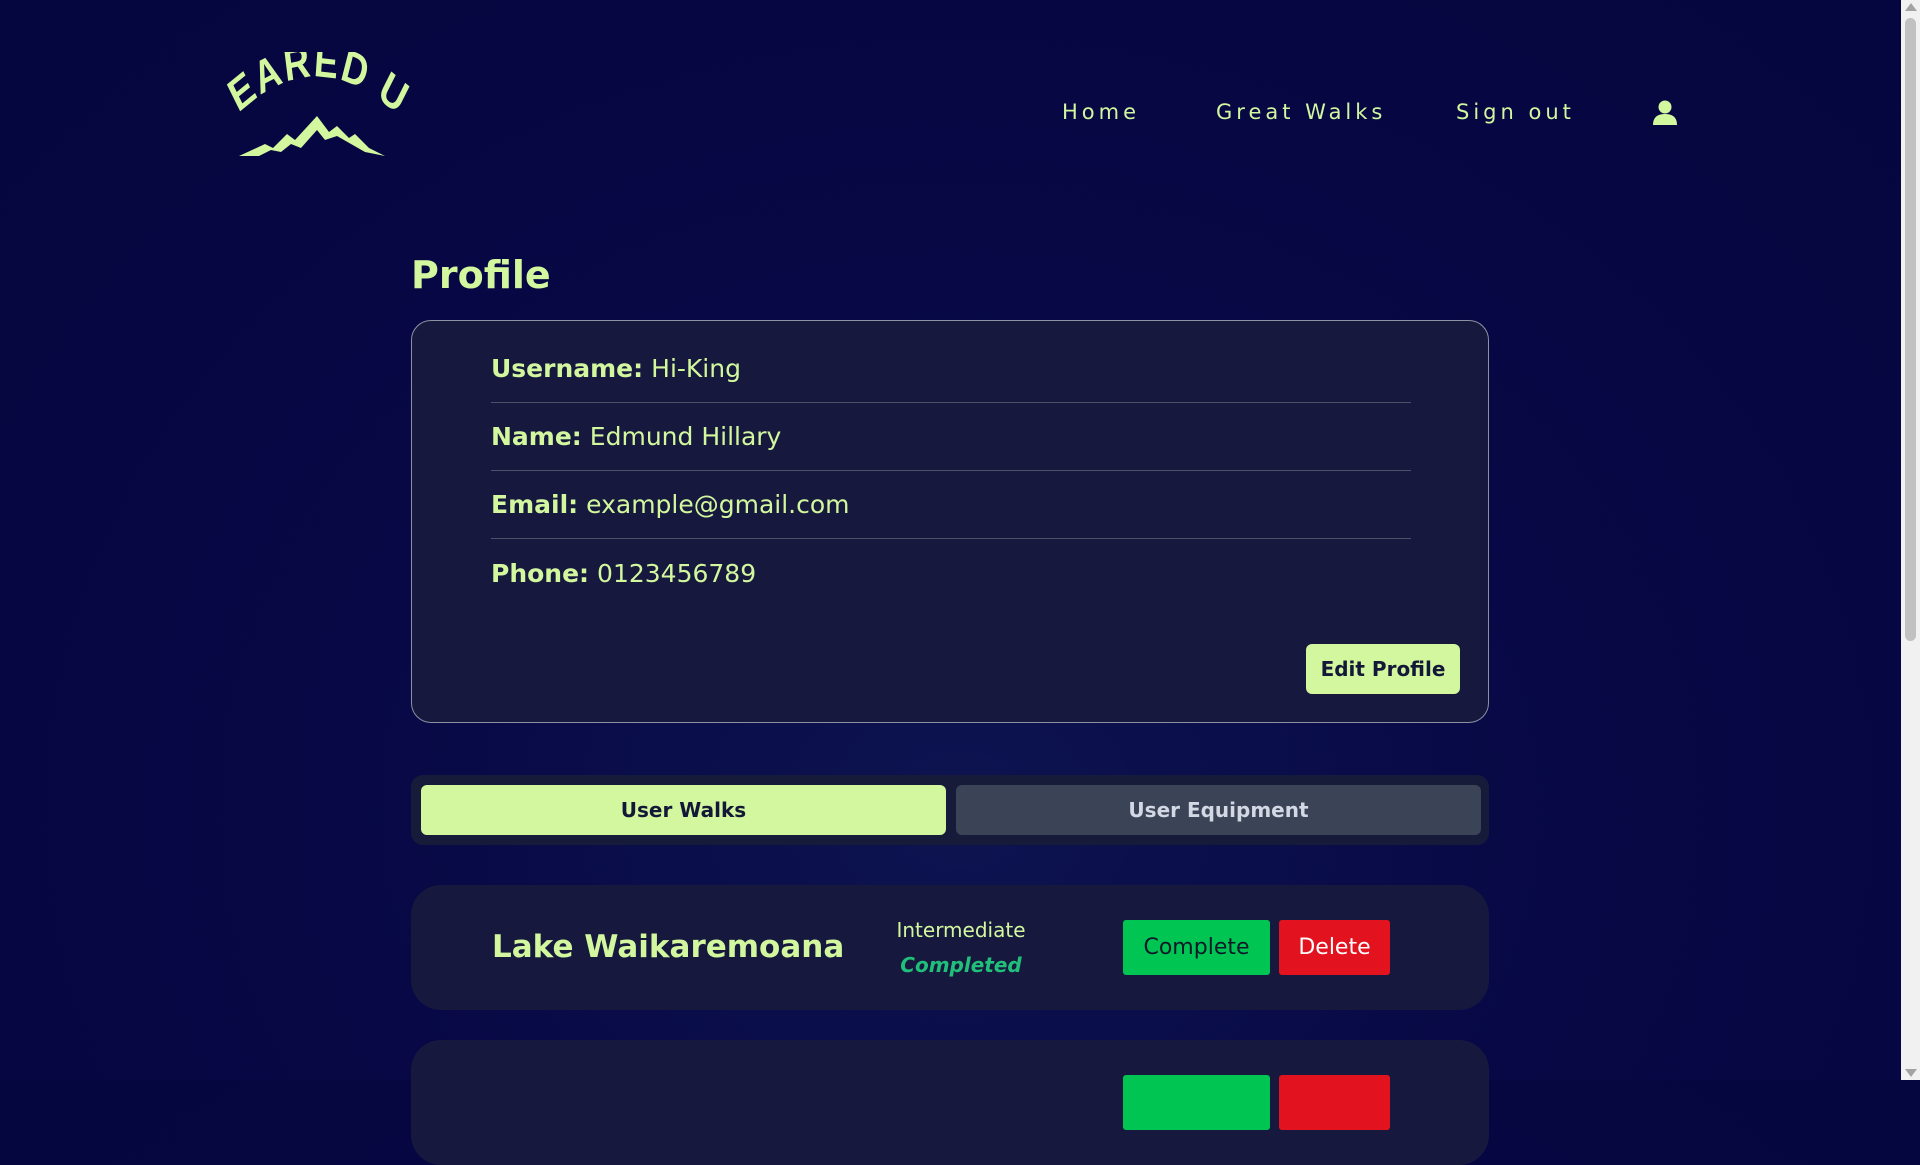 The image size is (1920, 1165). Describe the element at coordinates (535, 504) in the screenshot. I see `email-label: Email:` at that location.